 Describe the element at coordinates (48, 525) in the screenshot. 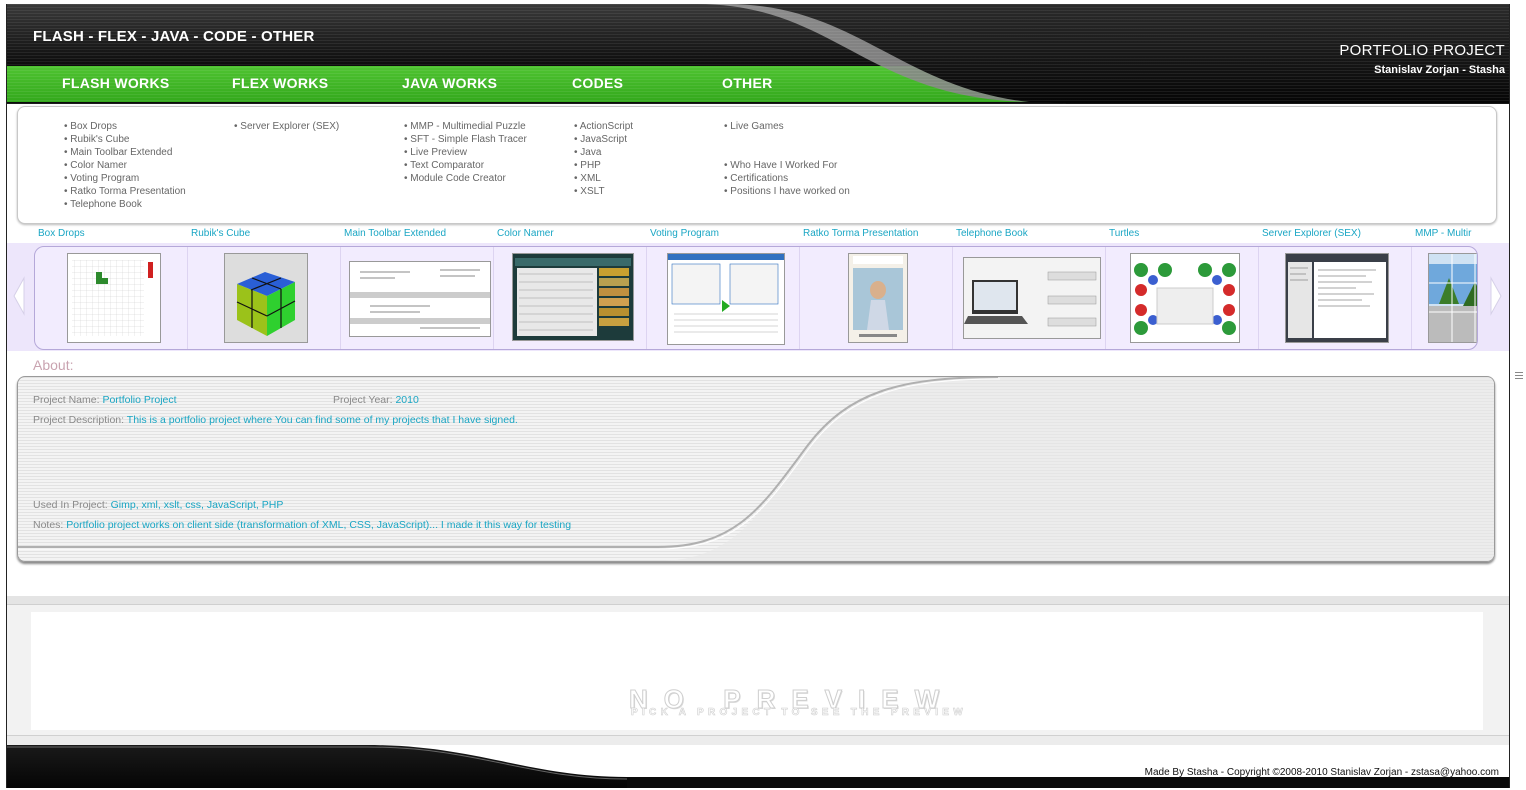

I see `notes-label: Notes:` at that location.